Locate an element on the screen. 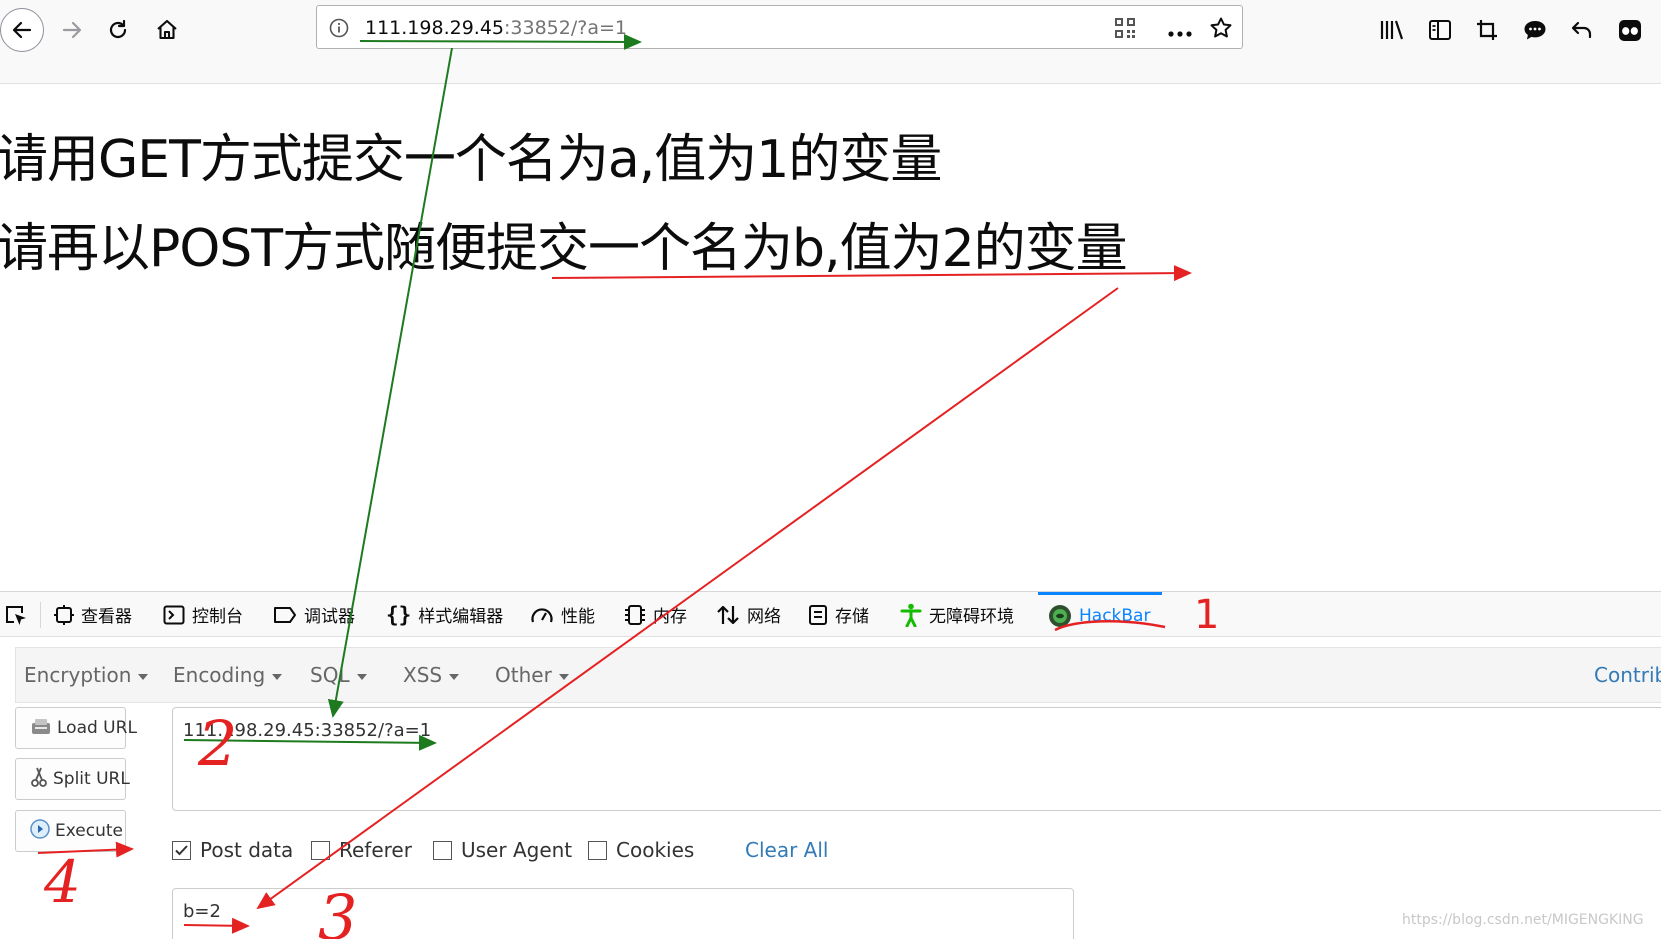 This screenshot has width=1661, height=939. menu-encryption: Encryption is located at coordinates (86, 675).